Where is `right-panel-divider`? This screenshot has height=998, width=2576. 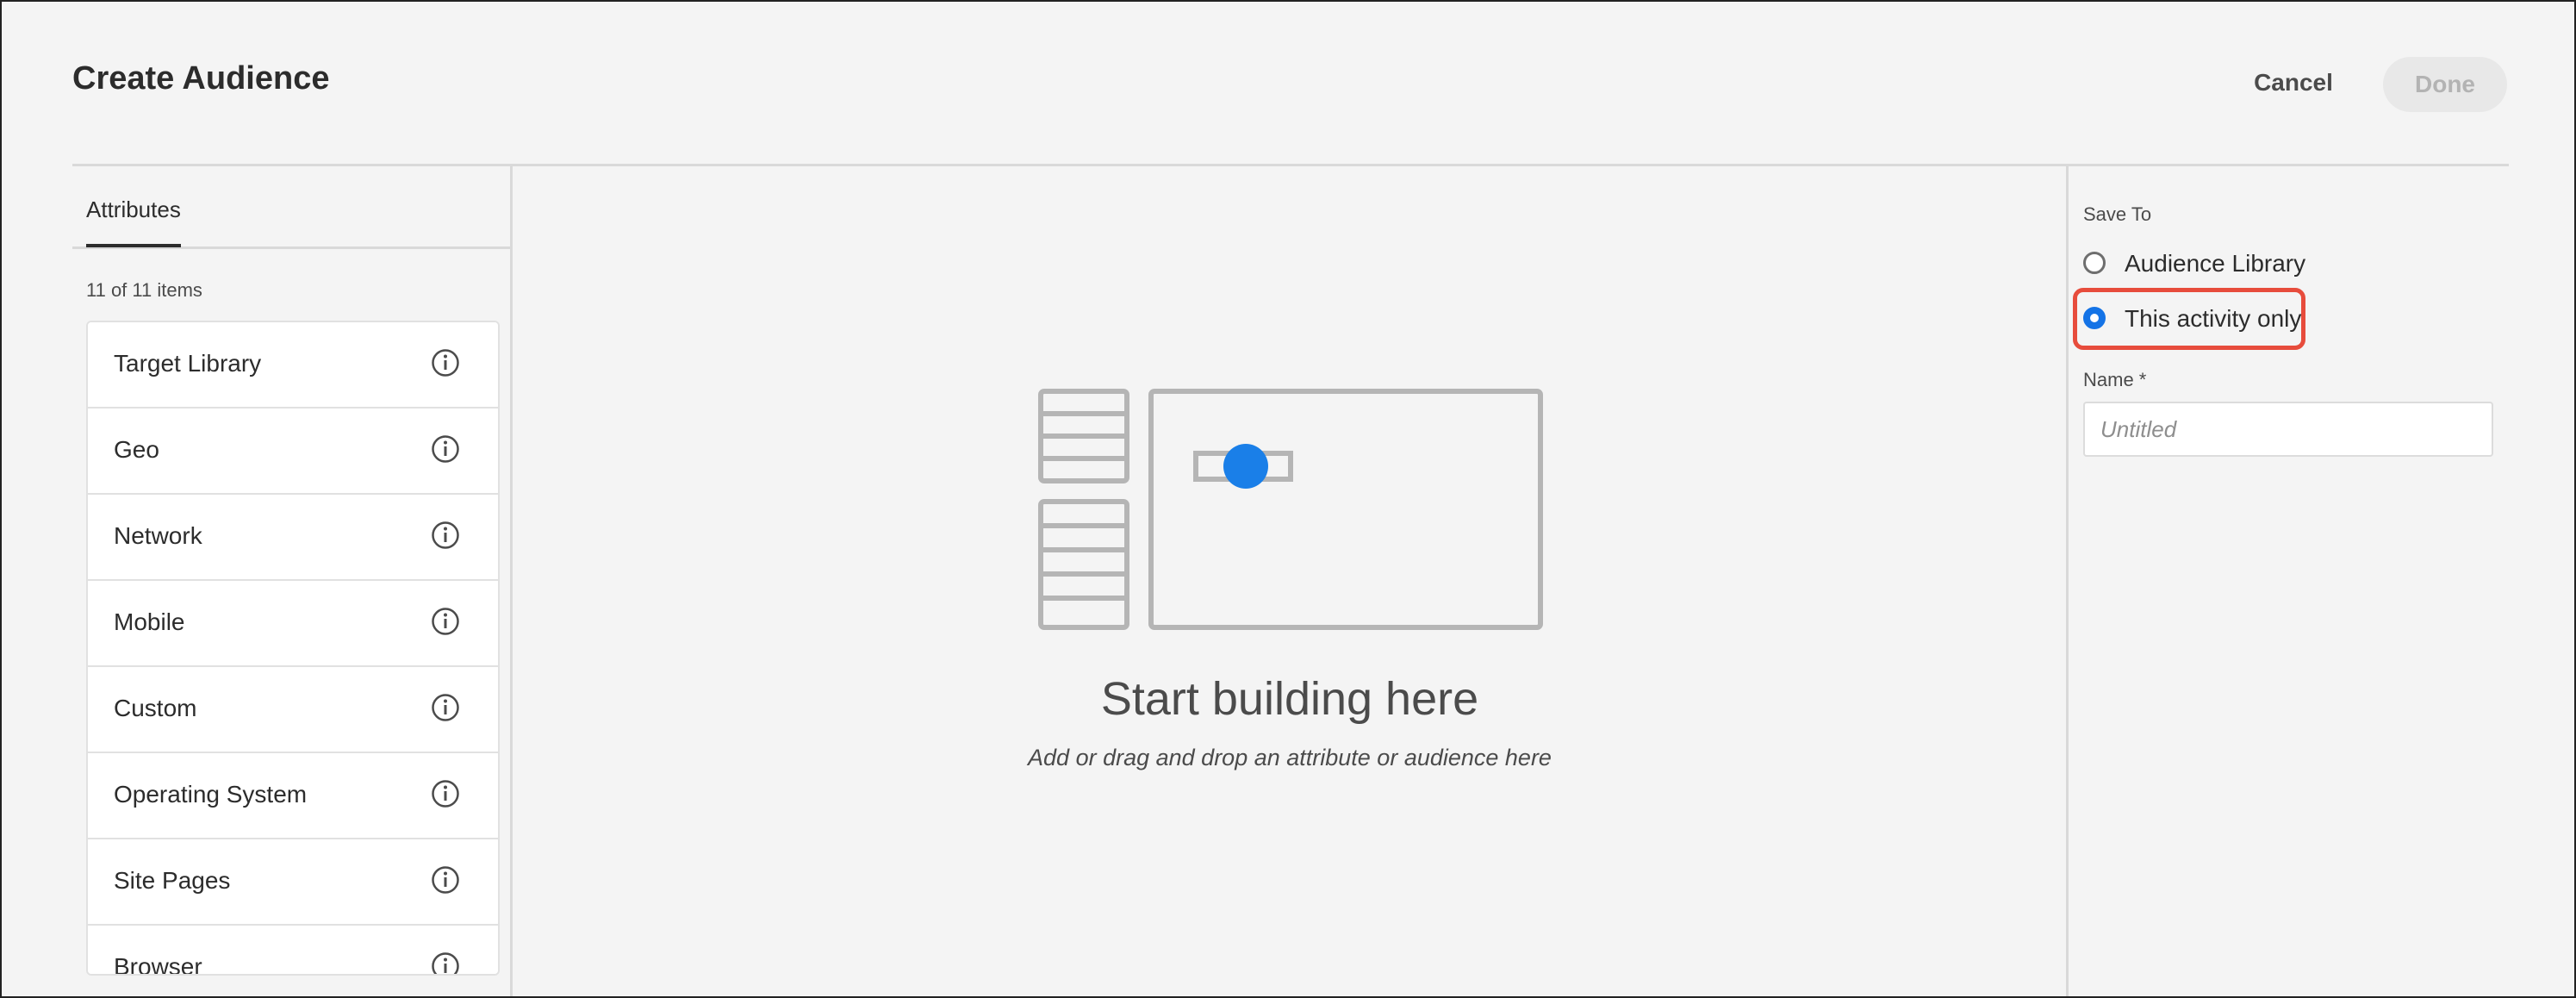 right-panel-divider is located at coordinates (2067, 580).